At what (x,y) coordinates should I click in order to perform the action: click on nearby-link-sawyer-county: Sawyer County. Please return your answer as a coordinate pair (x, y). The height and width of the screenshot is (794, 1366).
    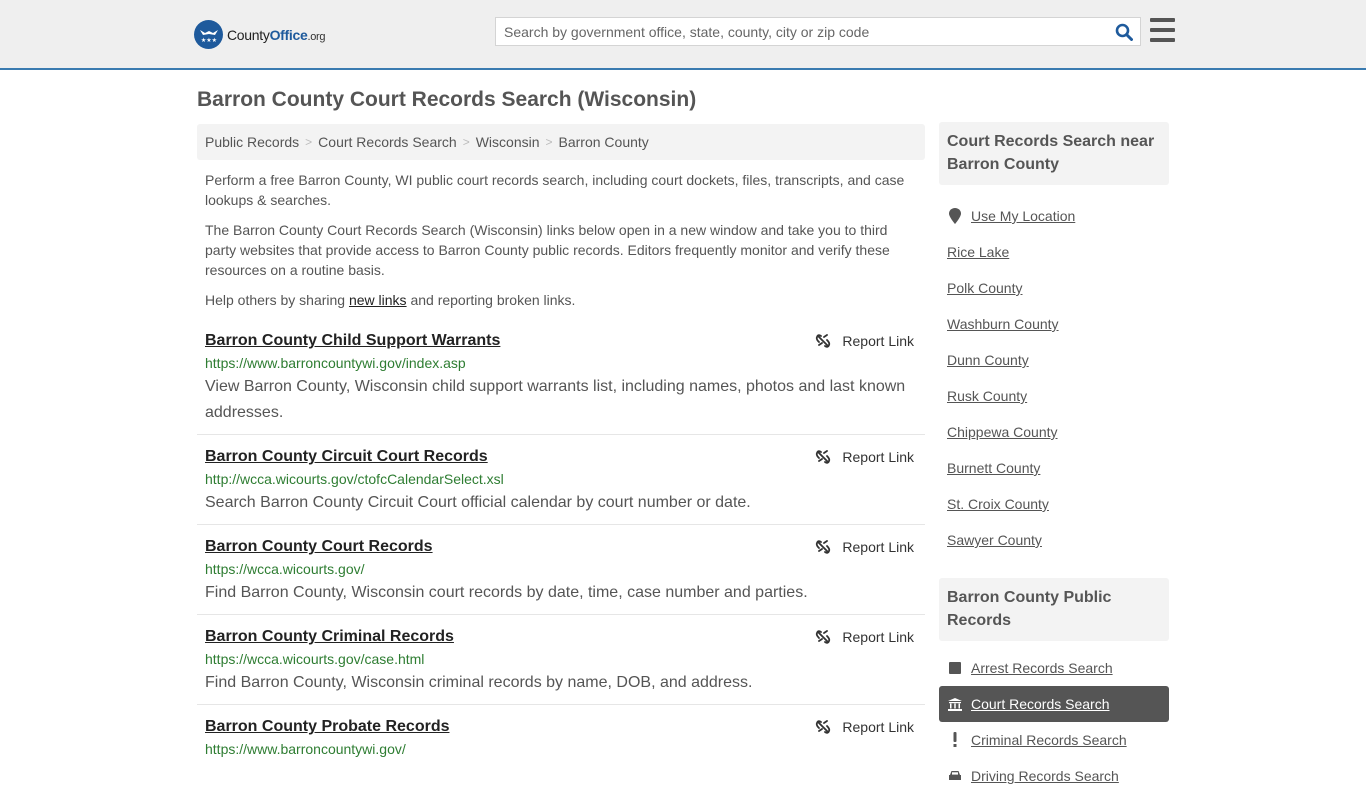
    Looking at the image, I should click on (994, 540).